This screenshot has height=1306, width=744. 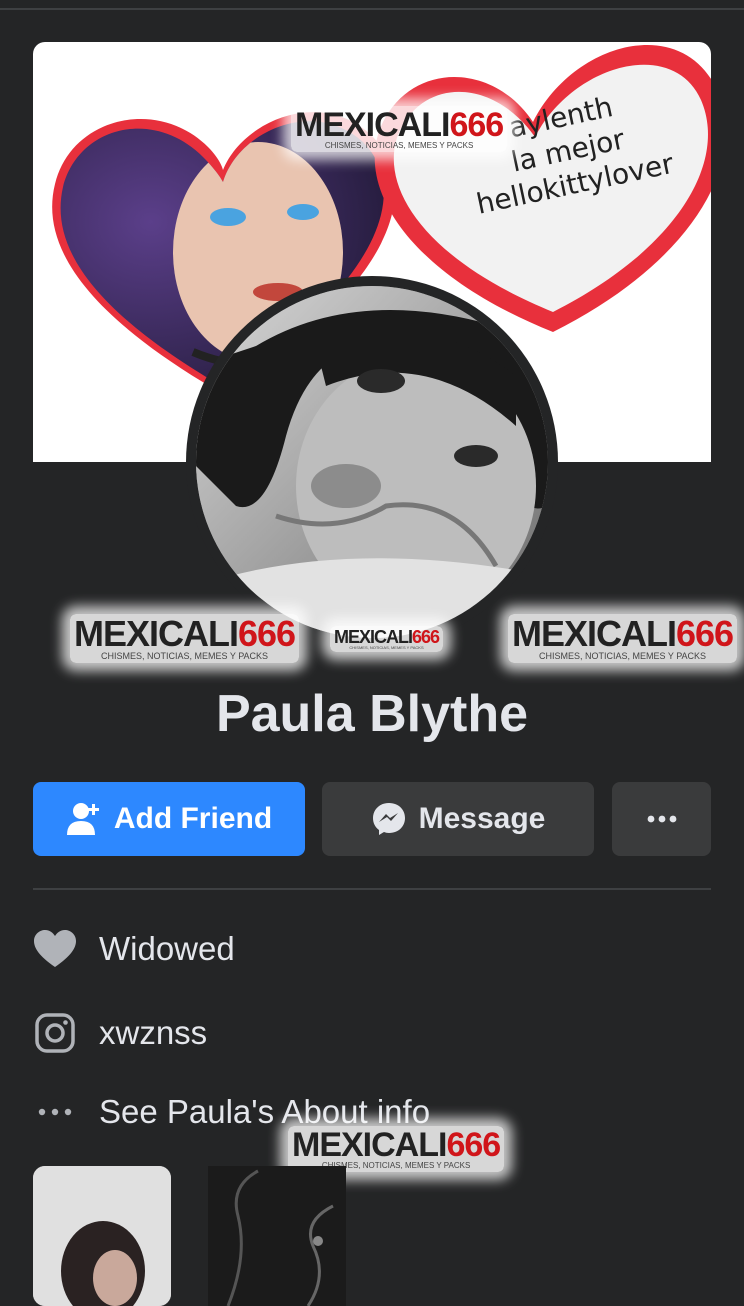 What do you see at coordinates (372, 889) in the screenshot?
I see `section-divider` at bounding box center [372, 889].